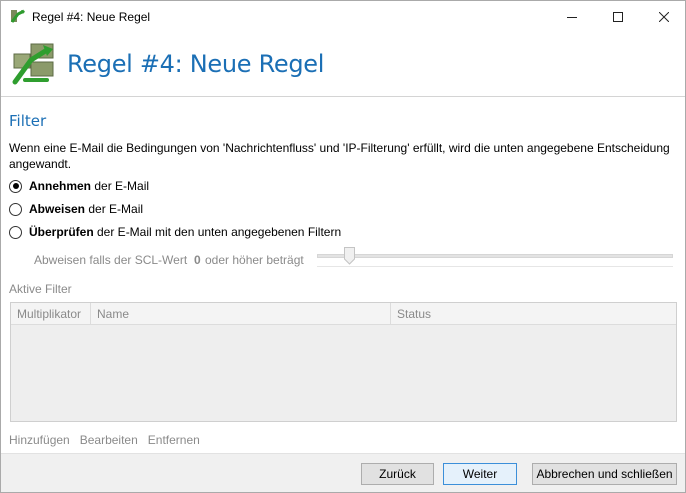 This screenshot has width=686, height=493. What do you see at coordinates (15, 186) in the screenshot?
I see `radio-button-accept` at bounding box center [15, 186].